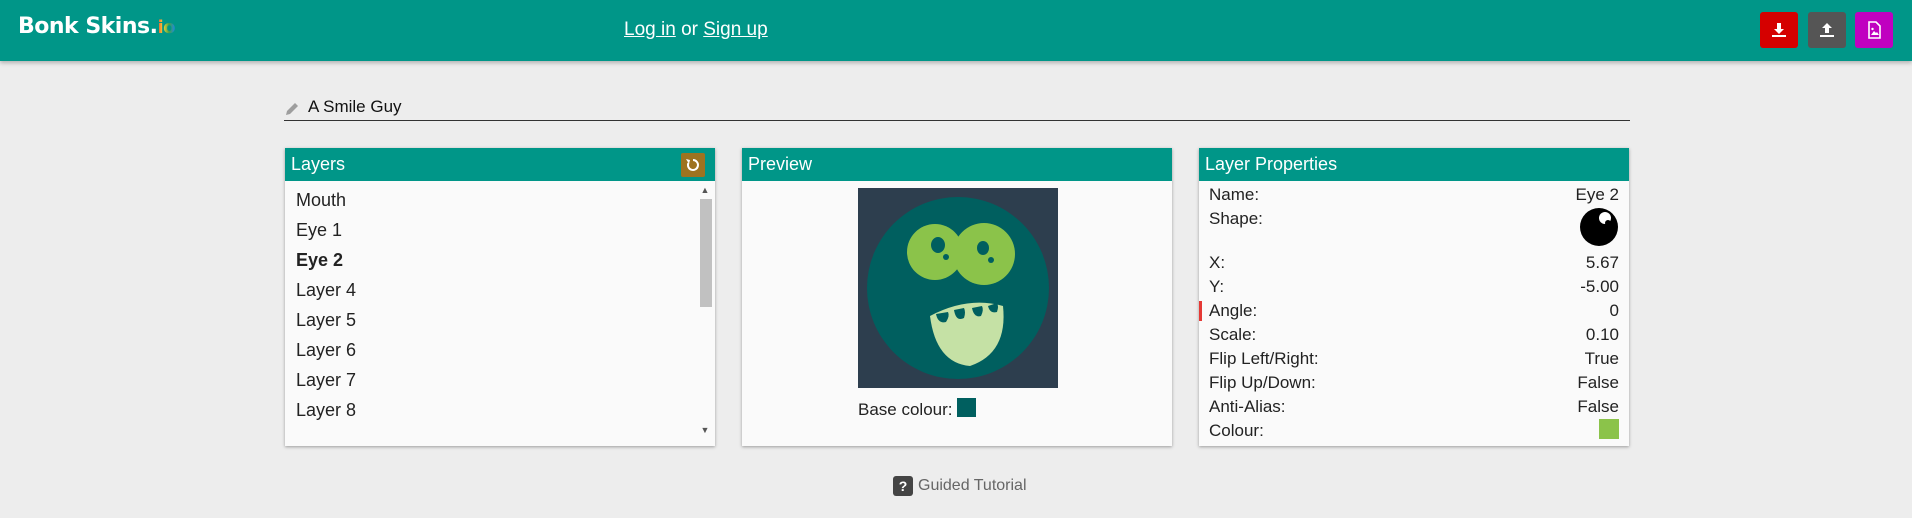 The width and height of the screenshot is (1912, 518). Describe the element at coordinates (500, 200) in the screenshot. I see `layer-item: Mouth` at that location.